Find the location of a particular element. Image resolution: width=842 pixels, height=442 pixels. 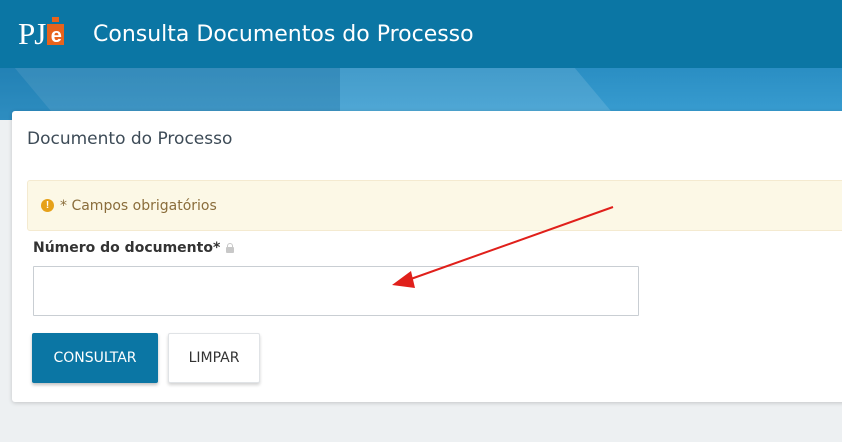

logo-letters-pj: PJ is located at coordinates (32, 33).